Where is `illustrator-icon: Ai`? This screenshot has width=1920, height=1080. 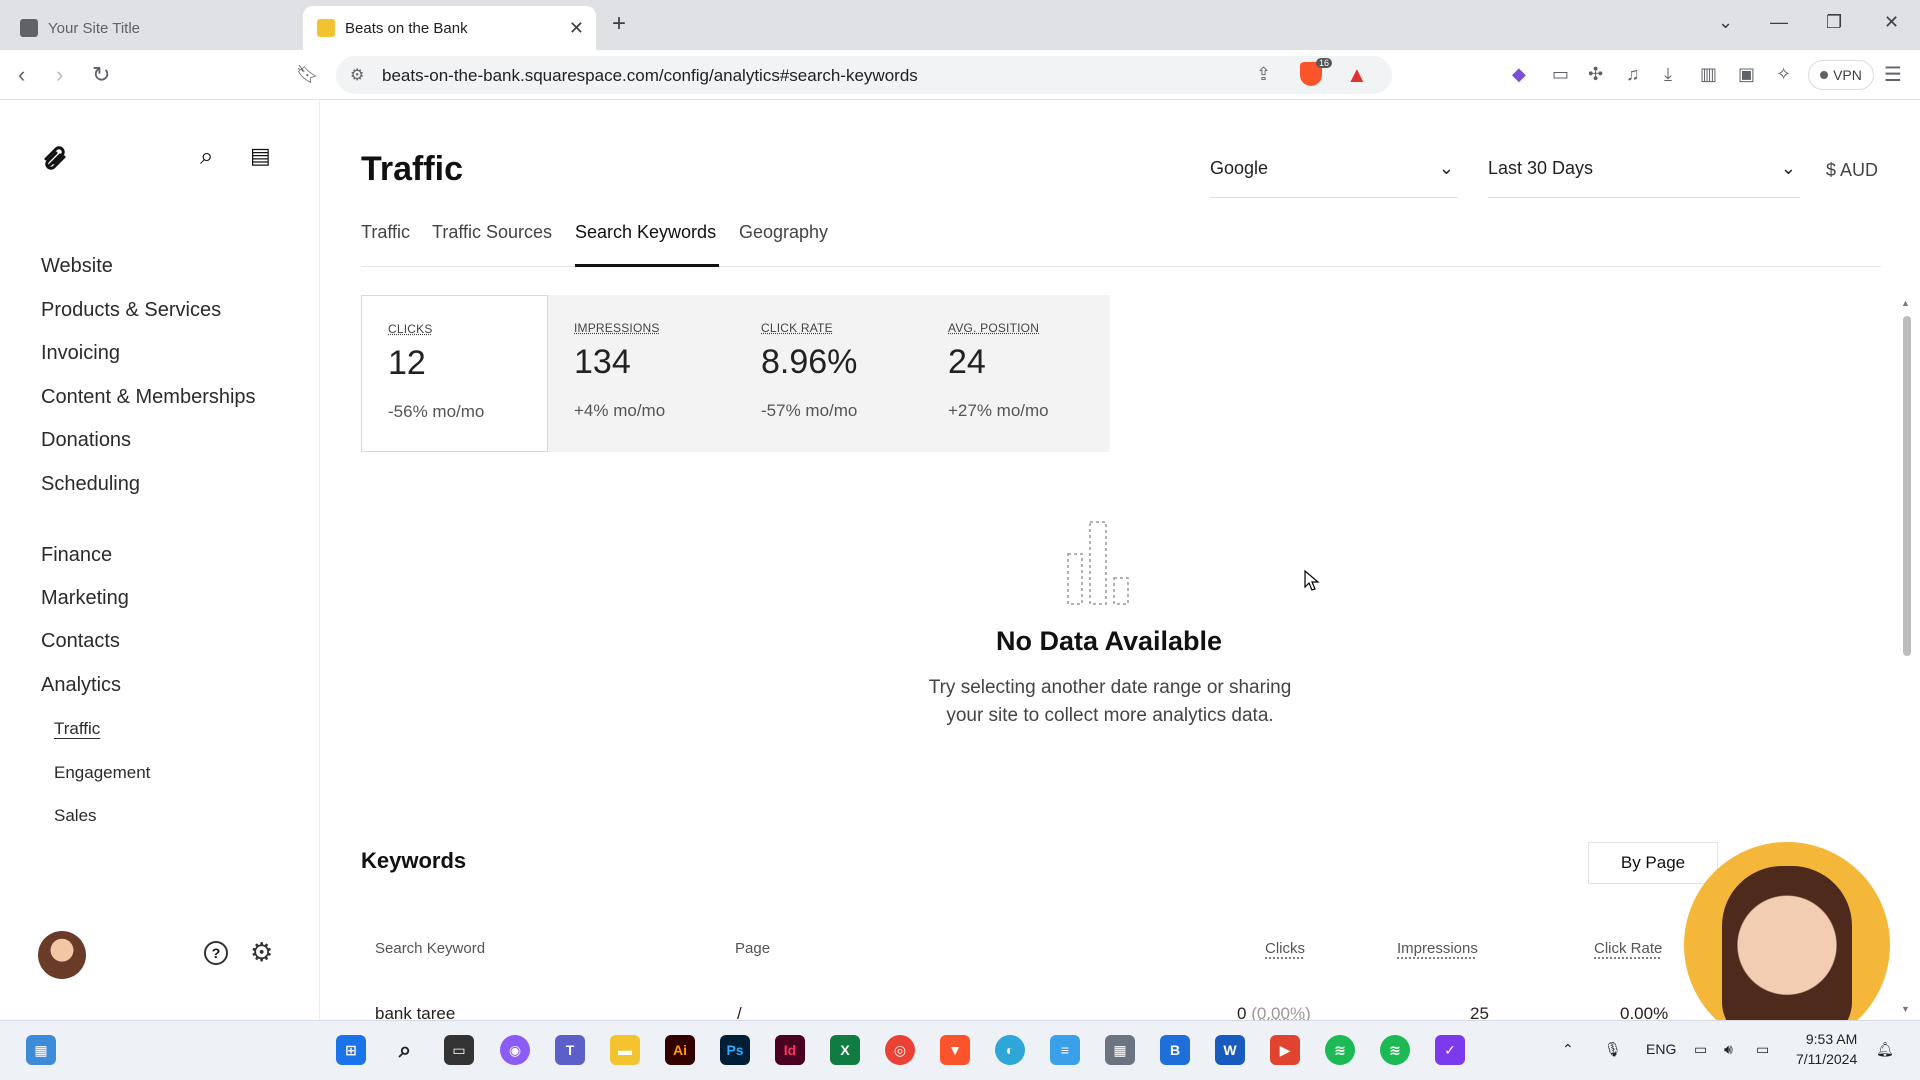 illustrator-icon: Ai is located at coordinates (680, 1050).